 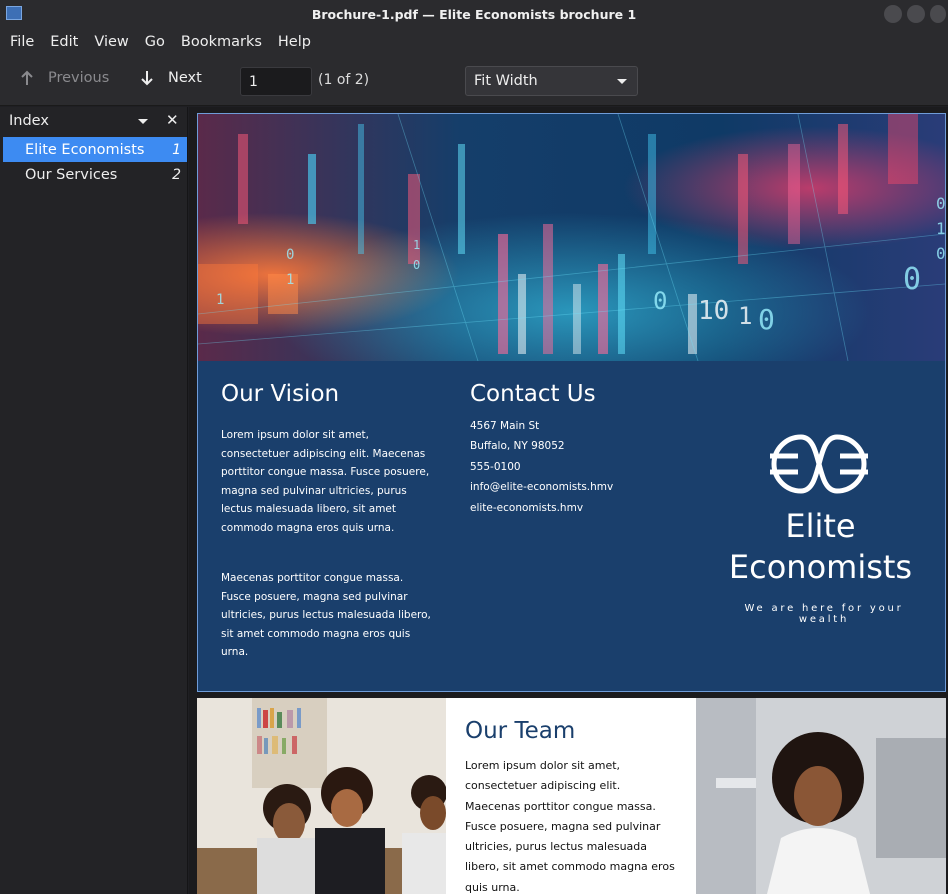 I want to click on page-count: (1 of 2), so click(x=344, y=80).